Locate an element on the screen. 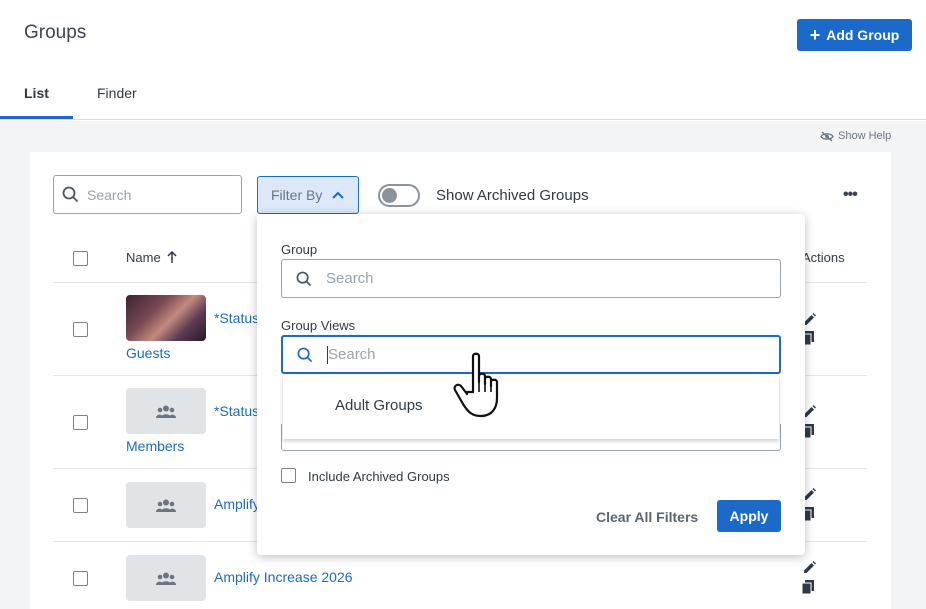  tab-list: List is located at coordinates (36, 93).